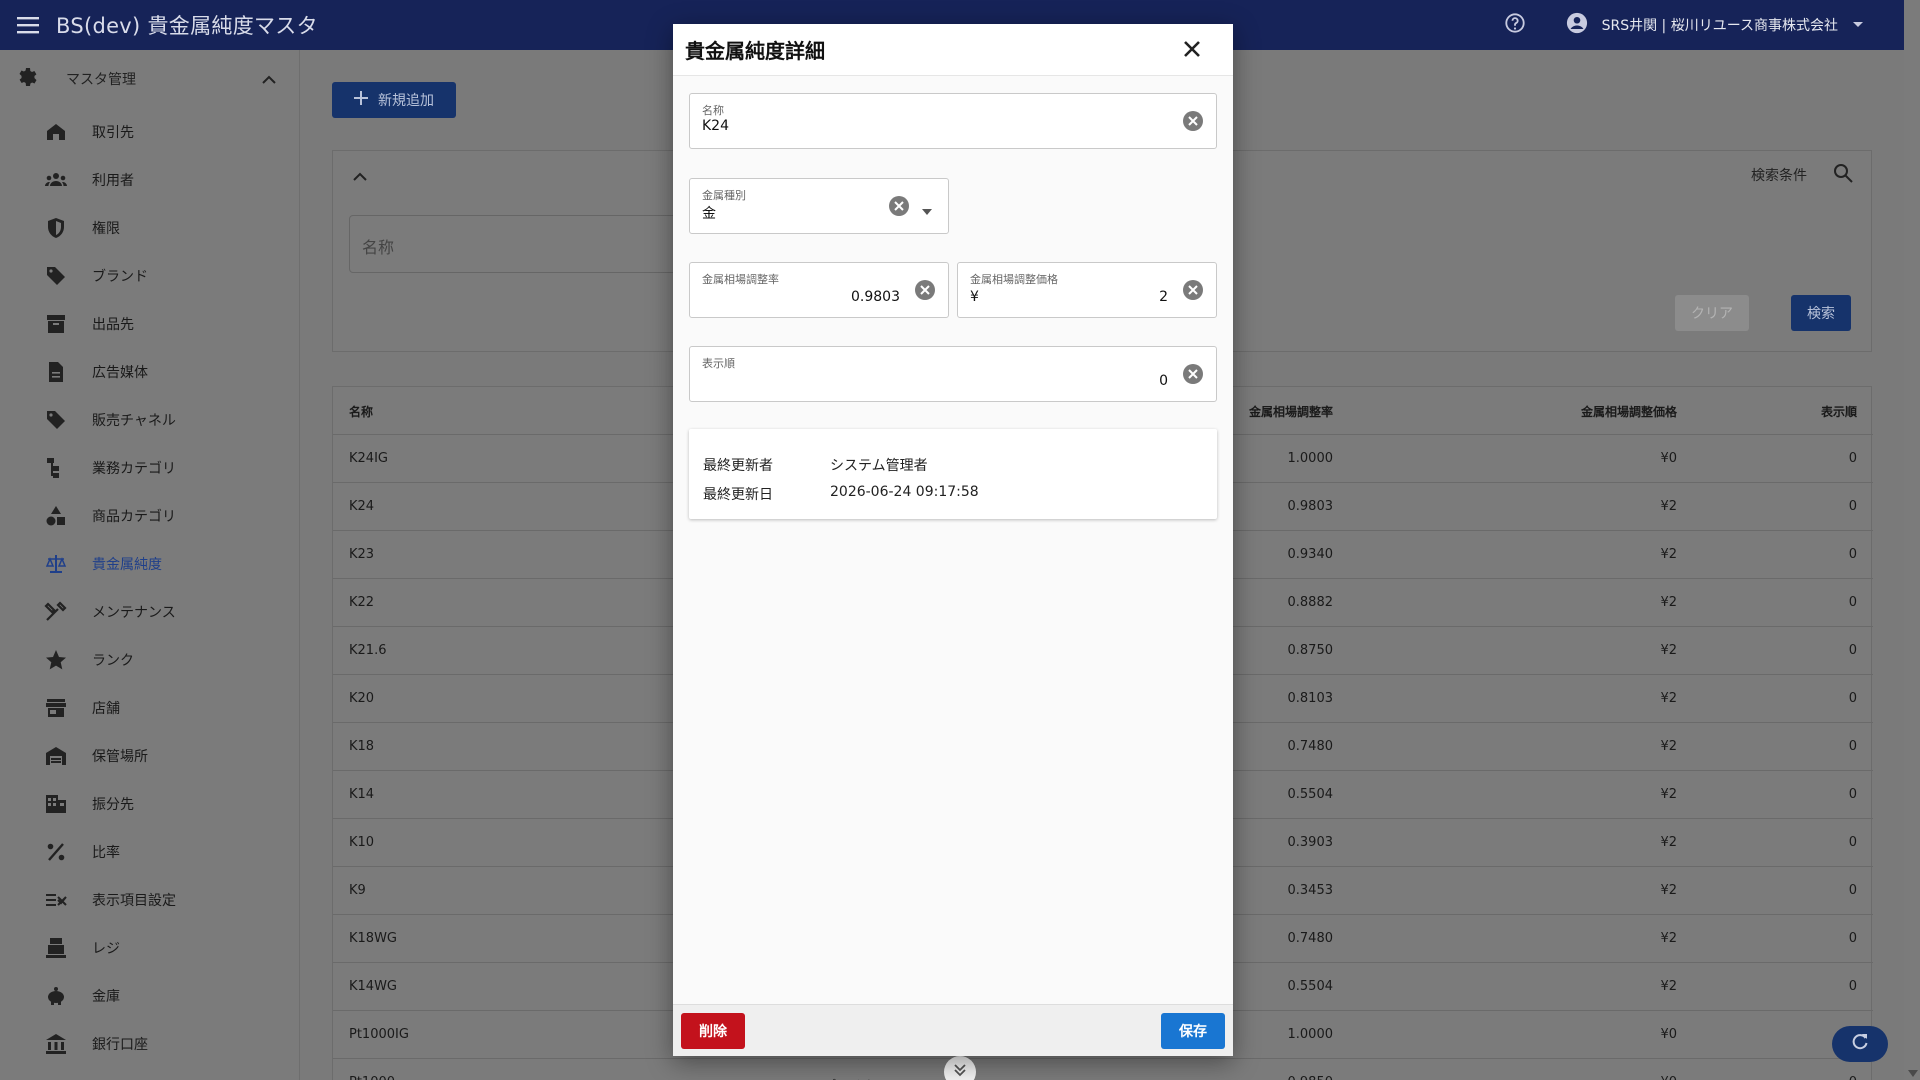 This screenshot has height=1080, width=1920. What do you see at coordinates (1821, 313) in the screenshot?
I see `search-button: 検索` at bounding box center [1821, 313].